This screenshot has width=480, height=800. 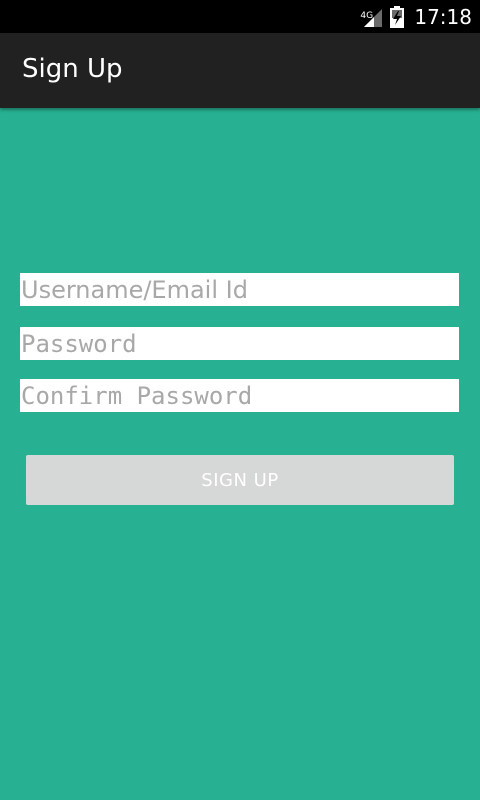 I want to click on status-bar: 4G 17:18, so click(x=240, y=16).